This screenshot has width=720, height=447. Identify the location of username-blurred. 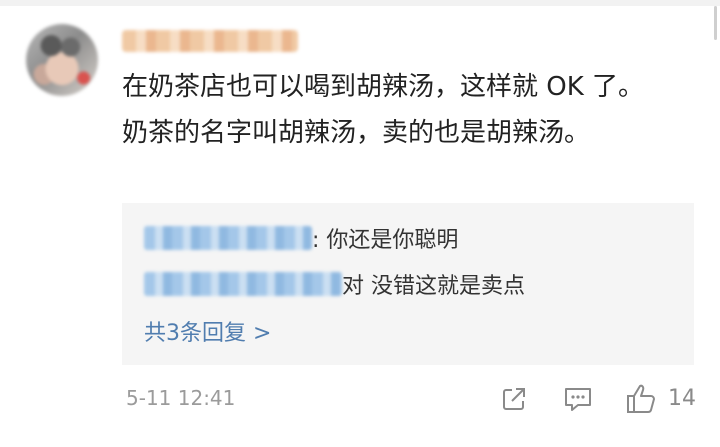
(210, 41).